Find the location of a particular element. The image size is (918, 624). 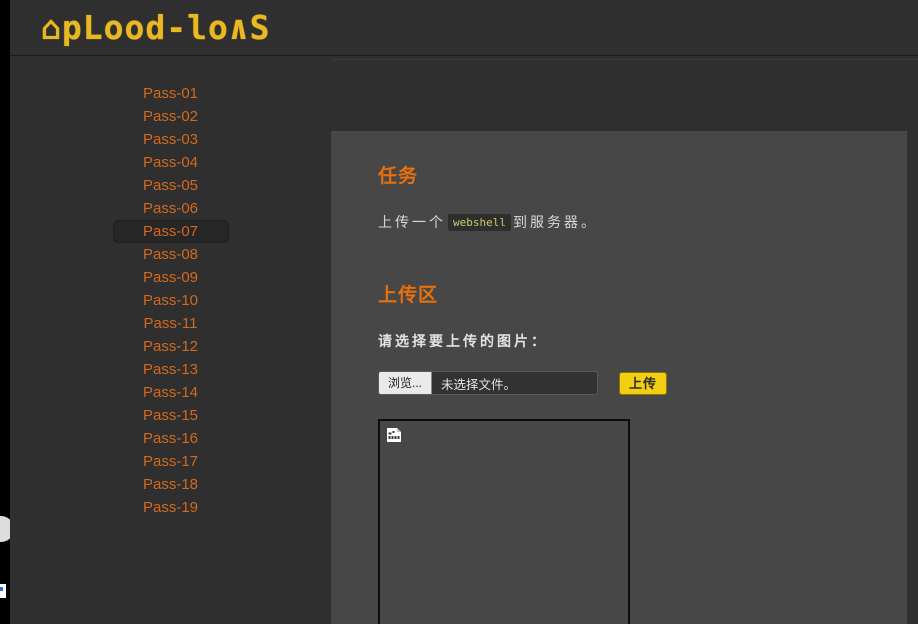

image-preview-frame is located at coordinates (504, 521).